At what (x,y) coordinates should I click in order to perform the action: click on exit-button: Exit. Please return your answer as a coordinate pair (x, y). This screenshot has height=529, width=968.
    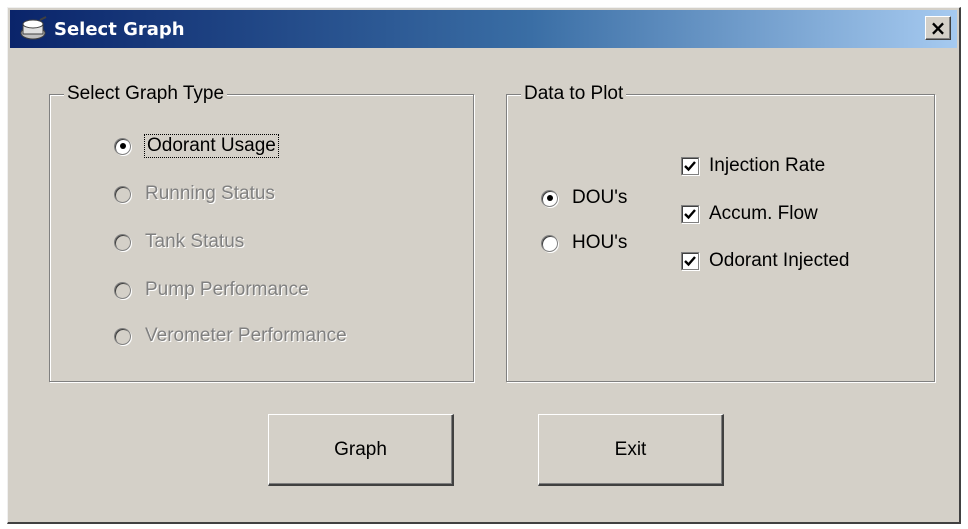
    Looking at the image, I should click on (631, 450).